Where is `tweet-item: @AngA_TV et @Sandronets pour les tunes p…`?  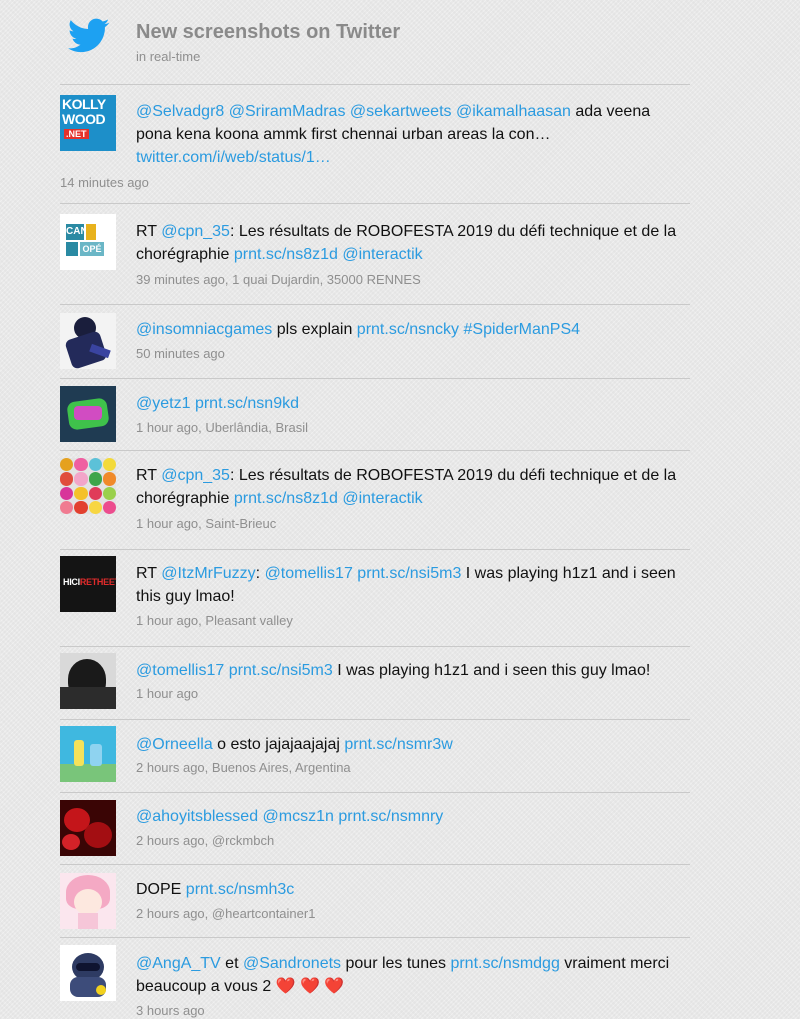 tweet-item: @AngA_TV et @Sandronets pour les tunes p… is located at coordinates (375, 978).